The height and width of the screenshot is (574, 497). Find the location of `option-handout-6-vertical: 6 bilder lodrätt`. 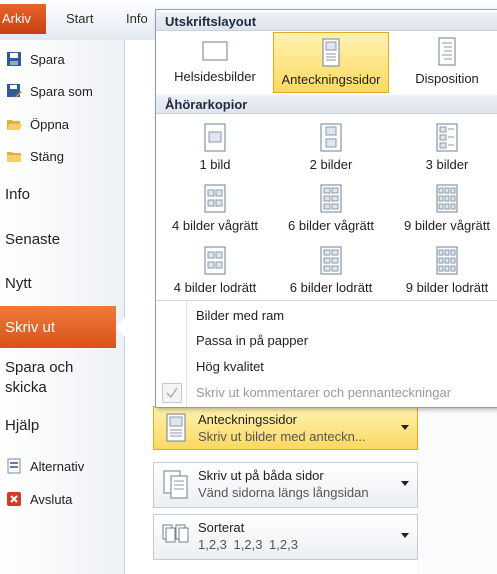

option-handout-6-vertical: 6 bilder lodrätt is located at coordinates (331, 271).